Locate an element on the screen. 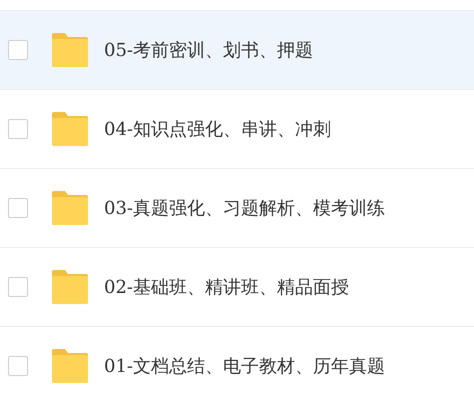 This screenshot has width=474, height=400. folder-name: 01-文档总结、电子教材、历年真题 is located at coordinates (244, 366).